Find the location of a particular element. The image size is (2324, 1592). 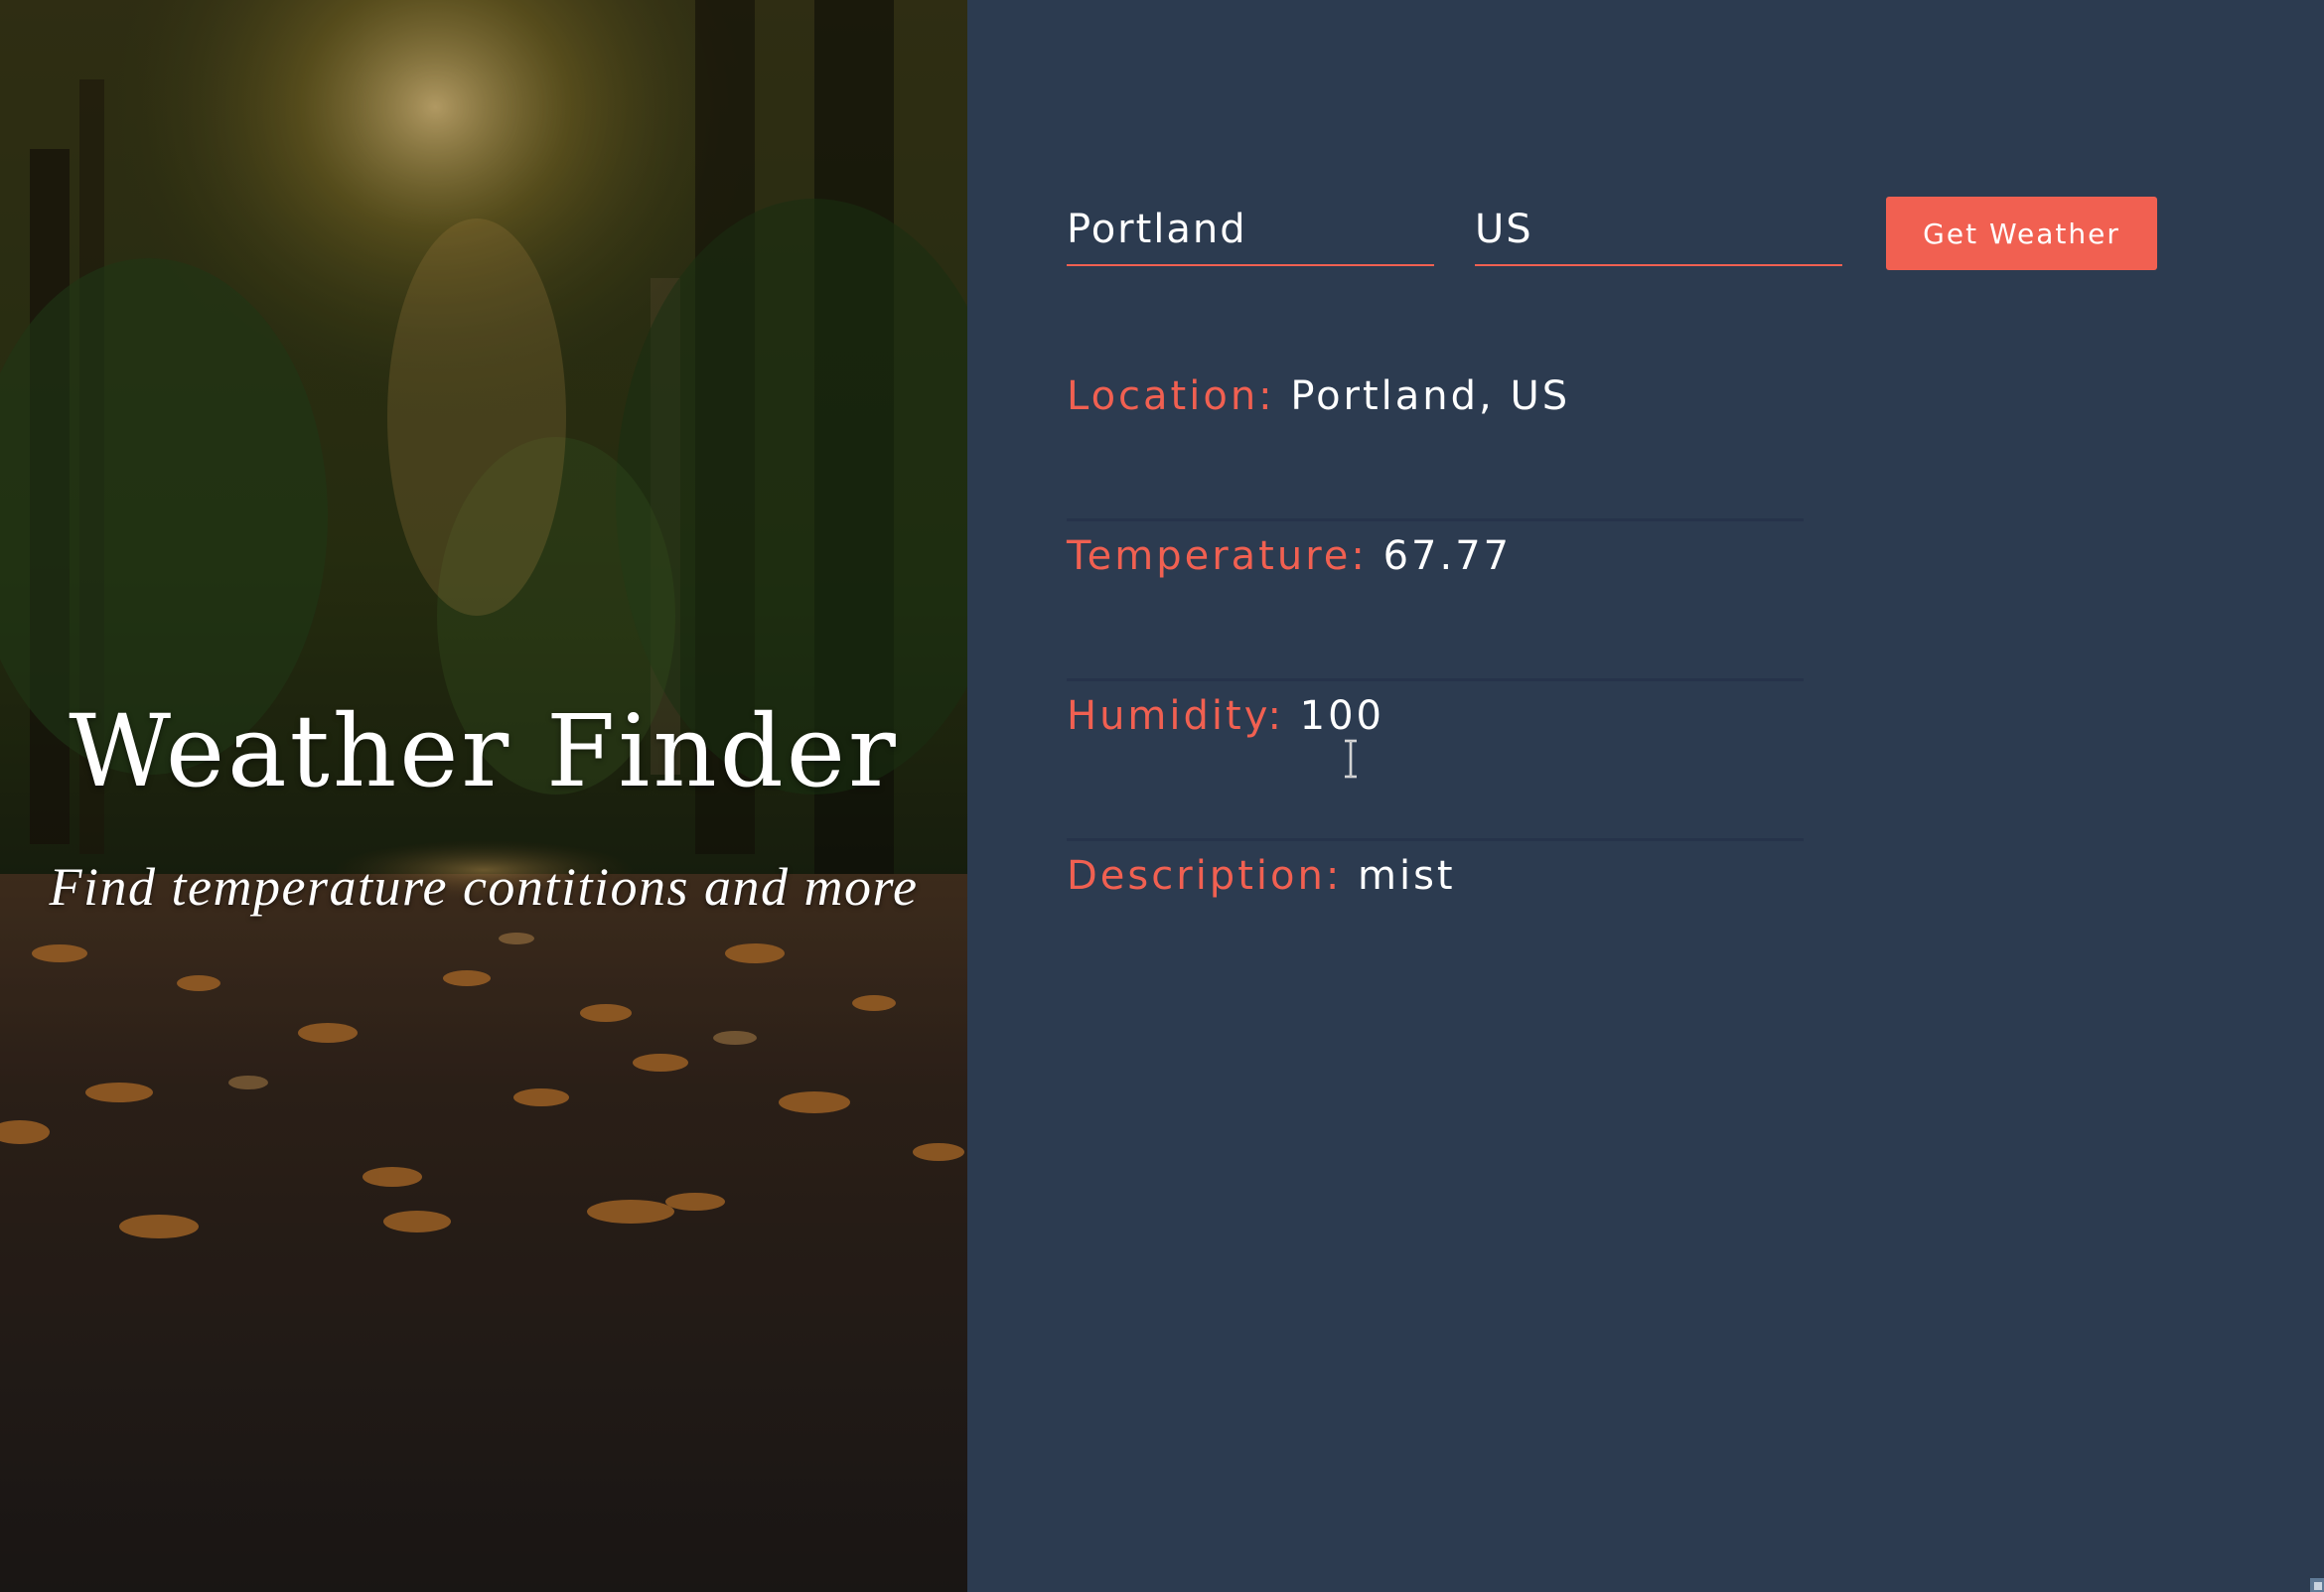

location-label: Location: is located at coordinates (1171, 396).